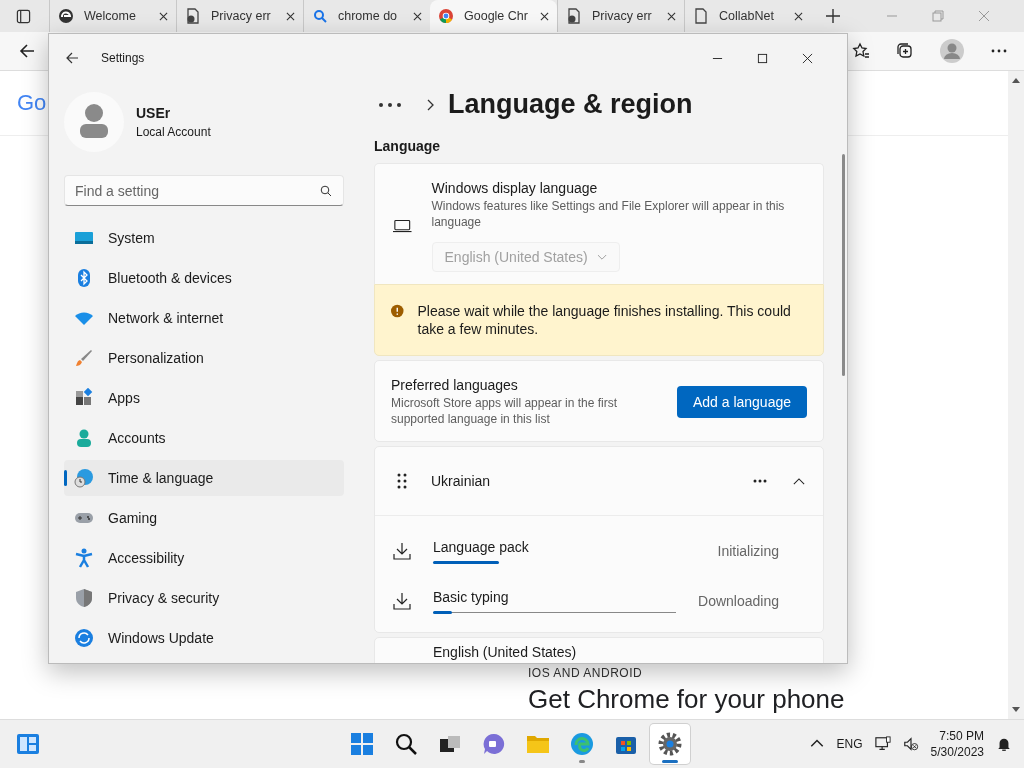 This screenshot has height=768, width=1024. What do you see at coordinates (84, 598) in the screenshot?
I see `shield-icon` at bounding box center [84, 598].